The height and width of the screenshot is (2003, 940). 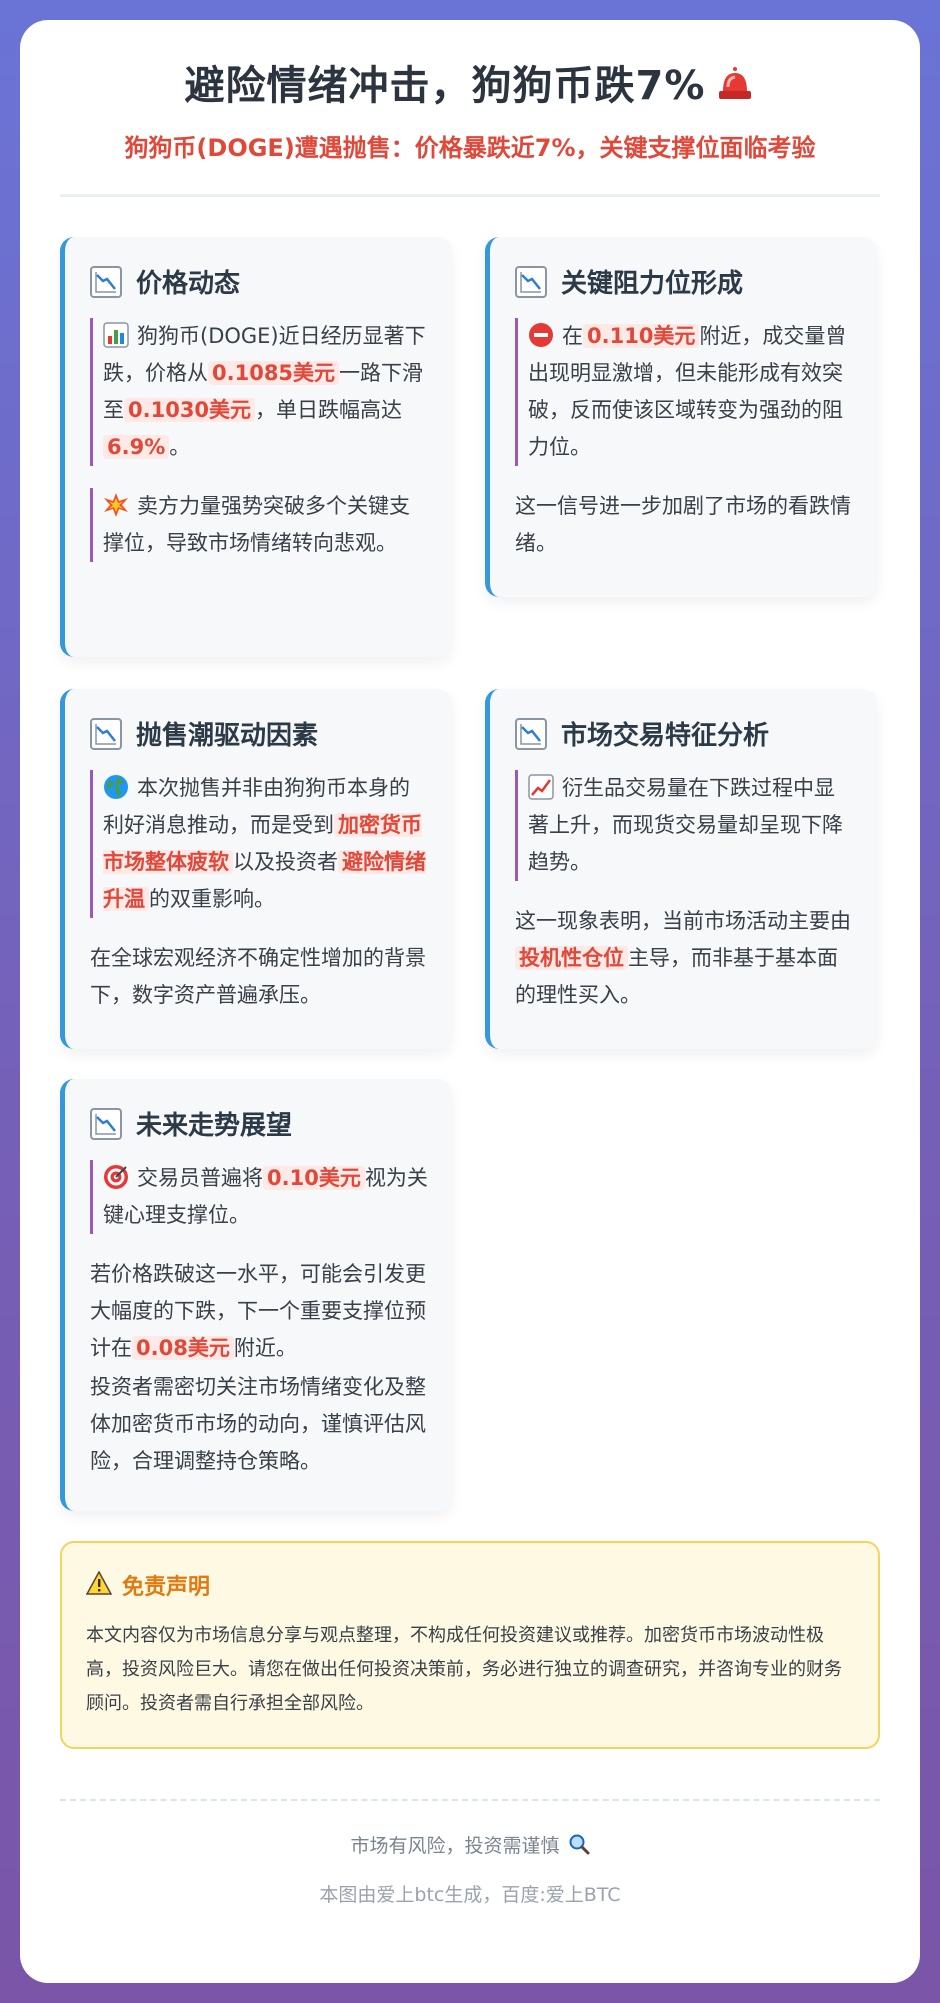 I want to click on highlight-percent: 6.9%, so click(x=136, y=447).